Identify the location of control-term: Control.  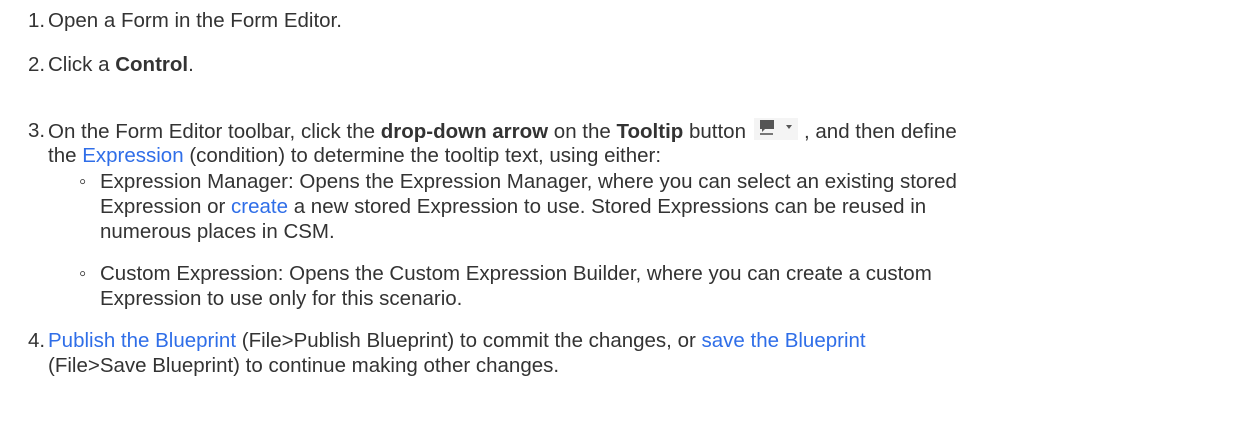
(152, 64).